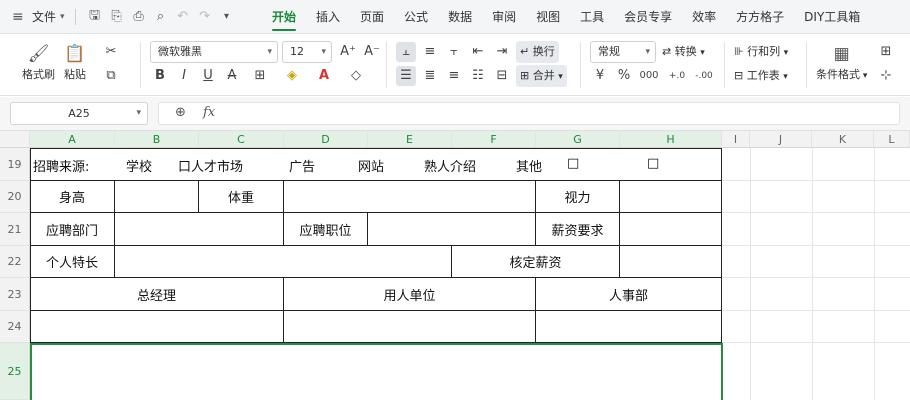 The height and width of the screenshot is (400, 910). Describe the element at coordinates (886, 76) in the screenshot. I see `more-options-icon: ⊹` at that location.